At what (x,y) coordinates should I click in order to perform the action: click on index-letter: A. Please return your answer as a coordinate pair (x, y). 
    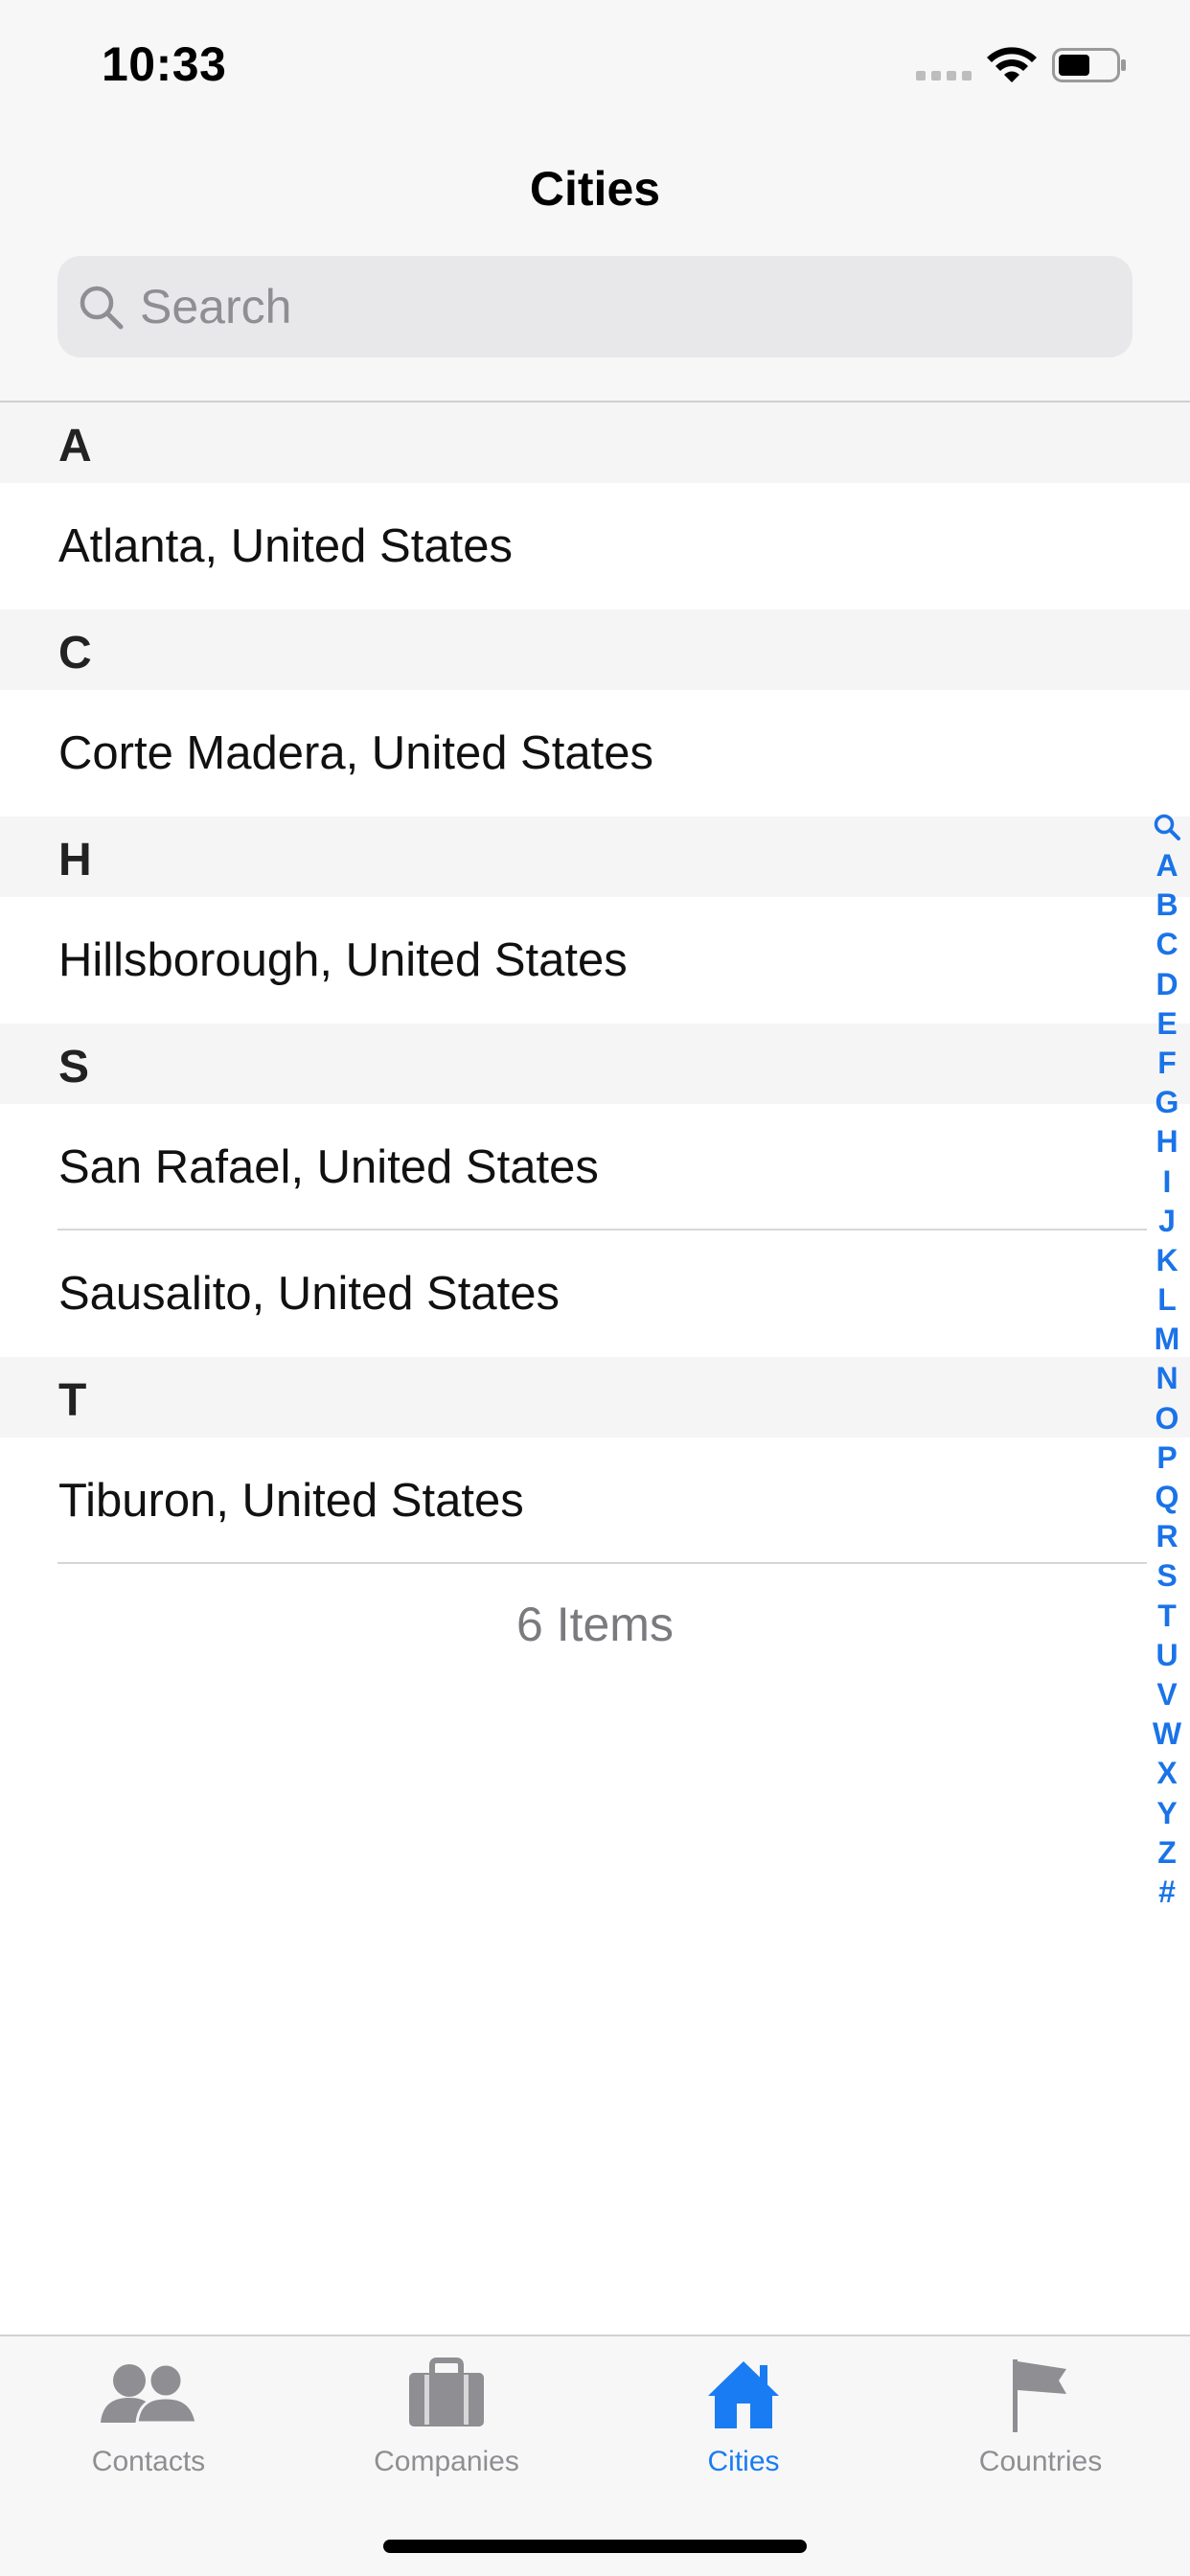
    Looking at the image, I should click on (1167, 866).